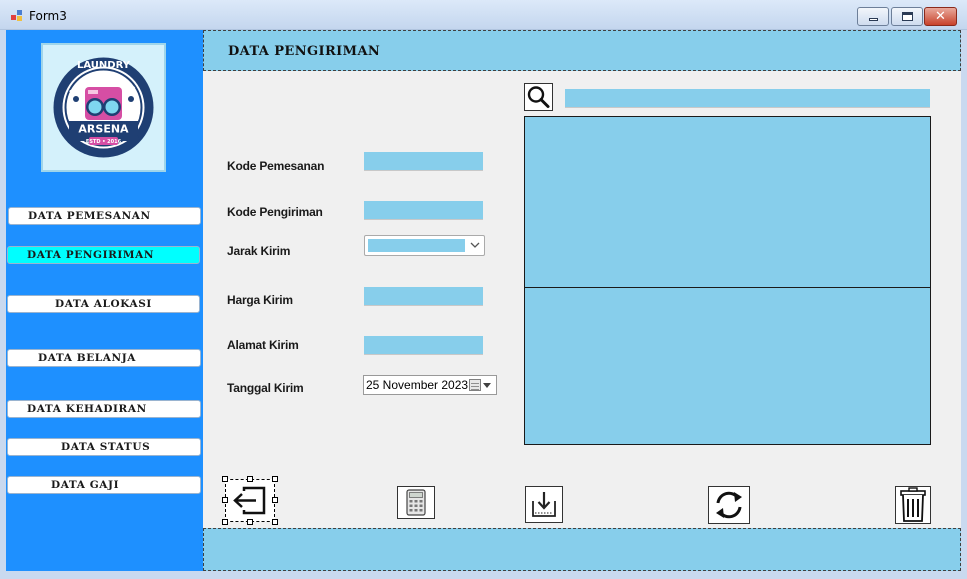 Image resolution: width=967 pixels, height=579 pixels. I want to click on window-bottom-border, so click(483, 575).